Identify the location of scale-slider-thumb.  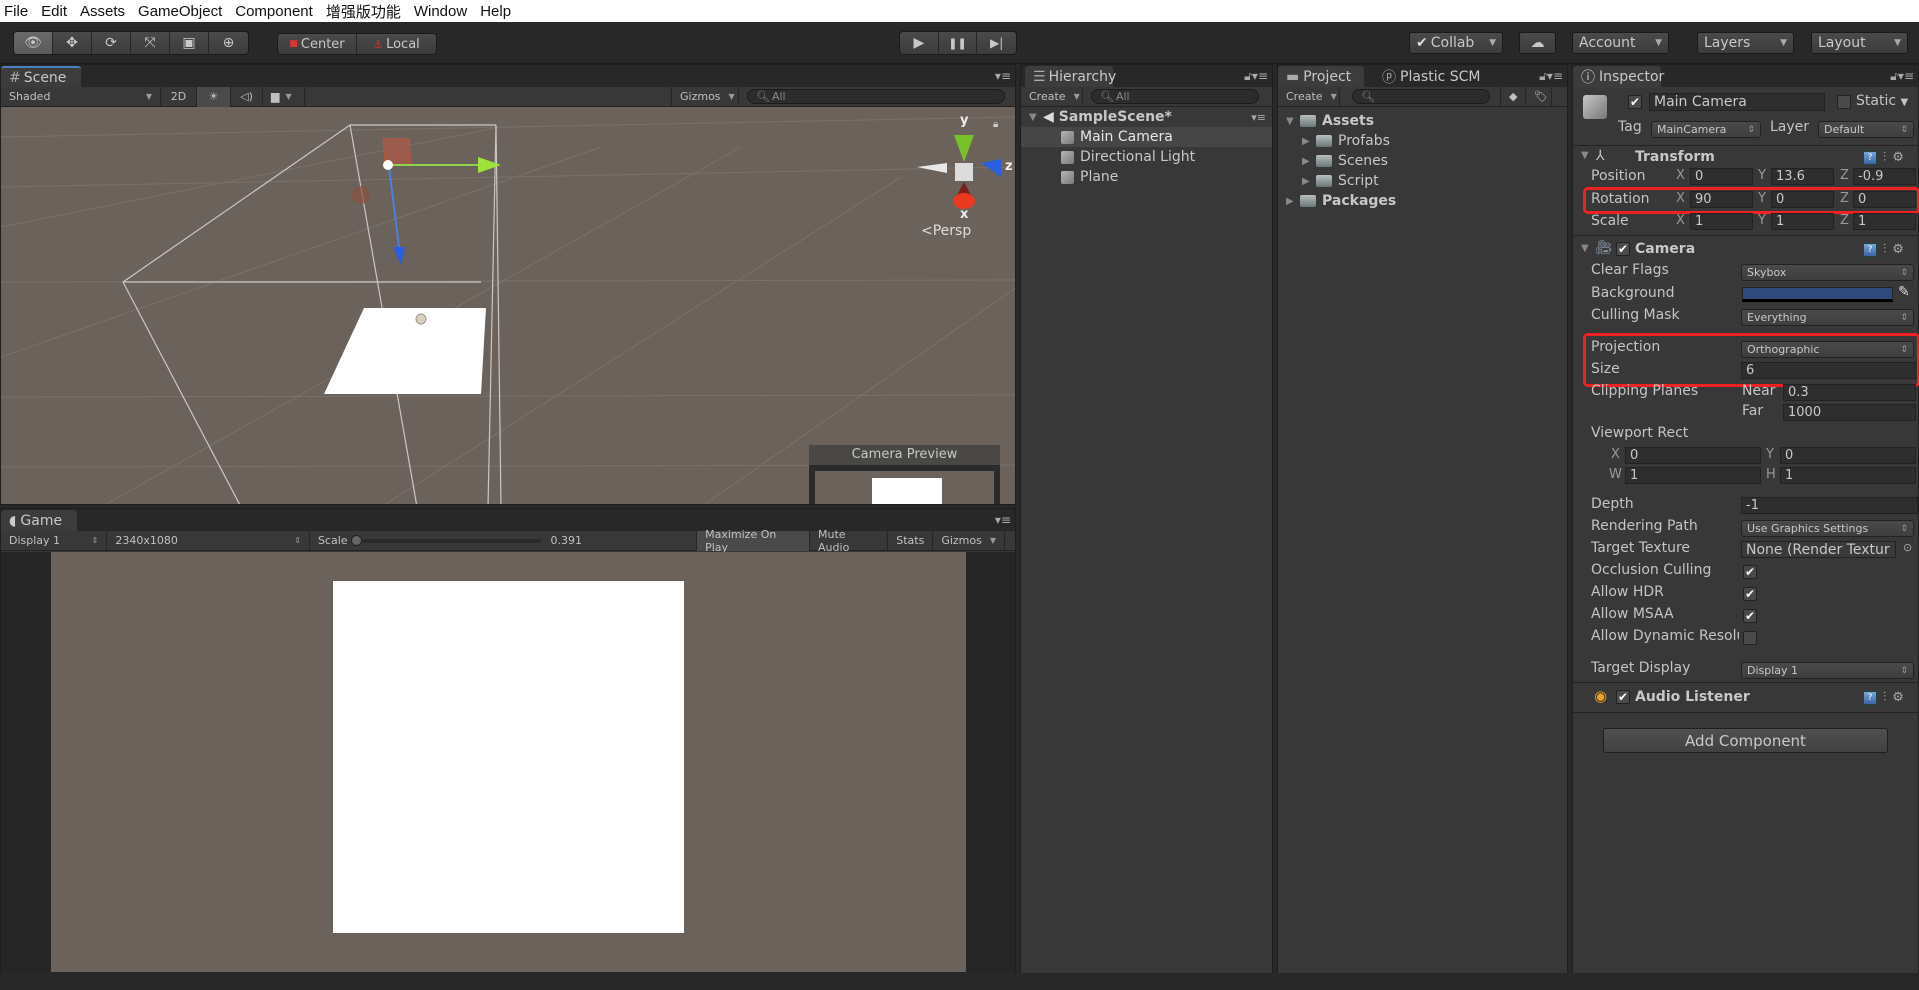
(356, 540).